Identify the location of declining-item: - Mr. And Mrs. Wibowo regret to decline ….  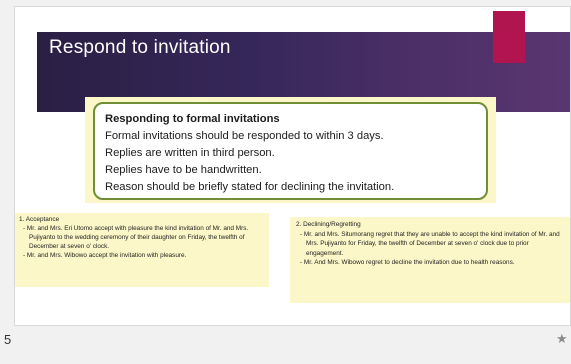
(407, 263).